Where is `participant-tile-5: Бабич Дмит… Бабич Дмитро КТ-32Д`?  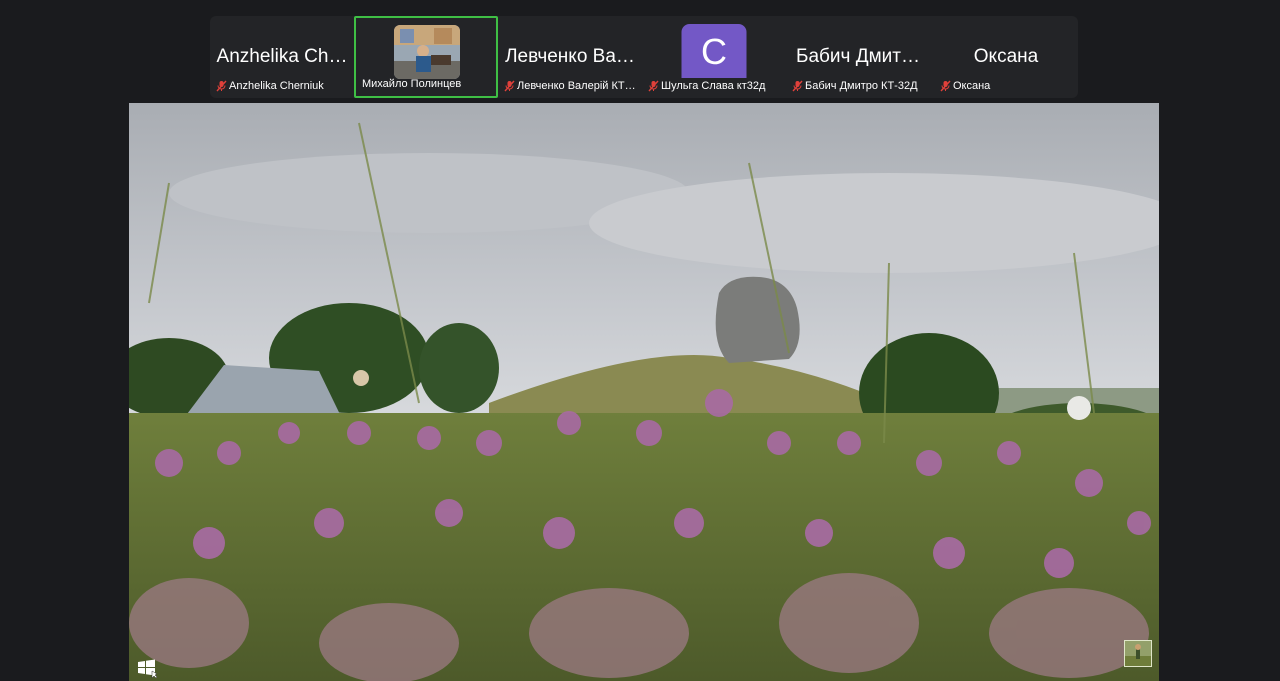
participant-tile-5: Бабич Дмит… Бабич Дмитро КТ-32Д is located at coordinates (858, 57).